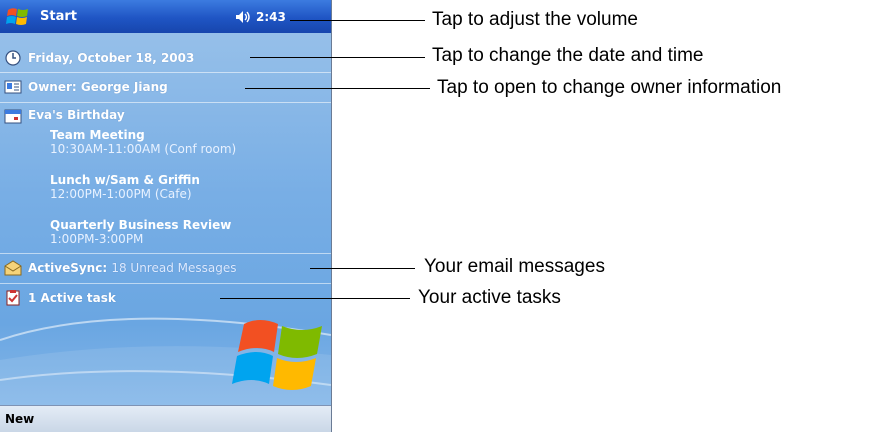 This screenshot has width=877, height=432. I want to click on appointment-detail: 1:00PM-3:00PM, so click(97, 239).